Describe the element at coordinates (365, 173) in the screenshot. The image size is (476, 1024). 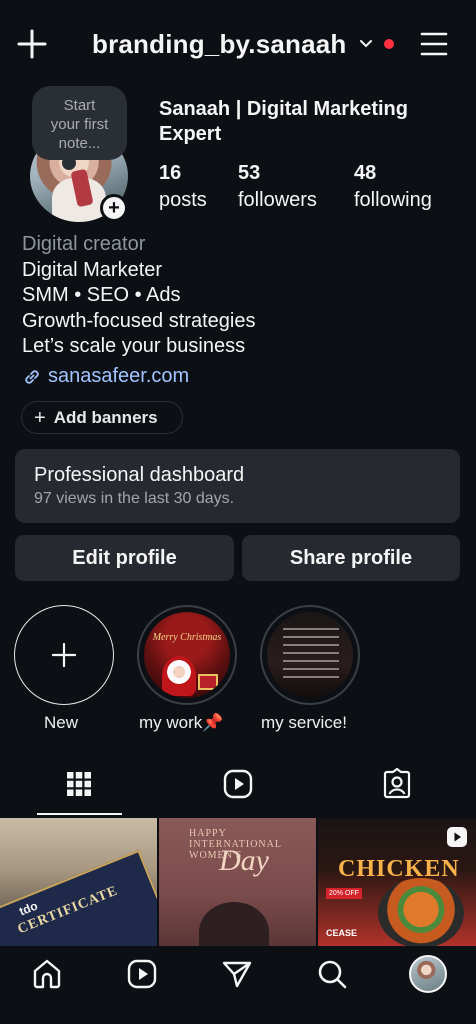
I see `stat-value: 48` at that location.